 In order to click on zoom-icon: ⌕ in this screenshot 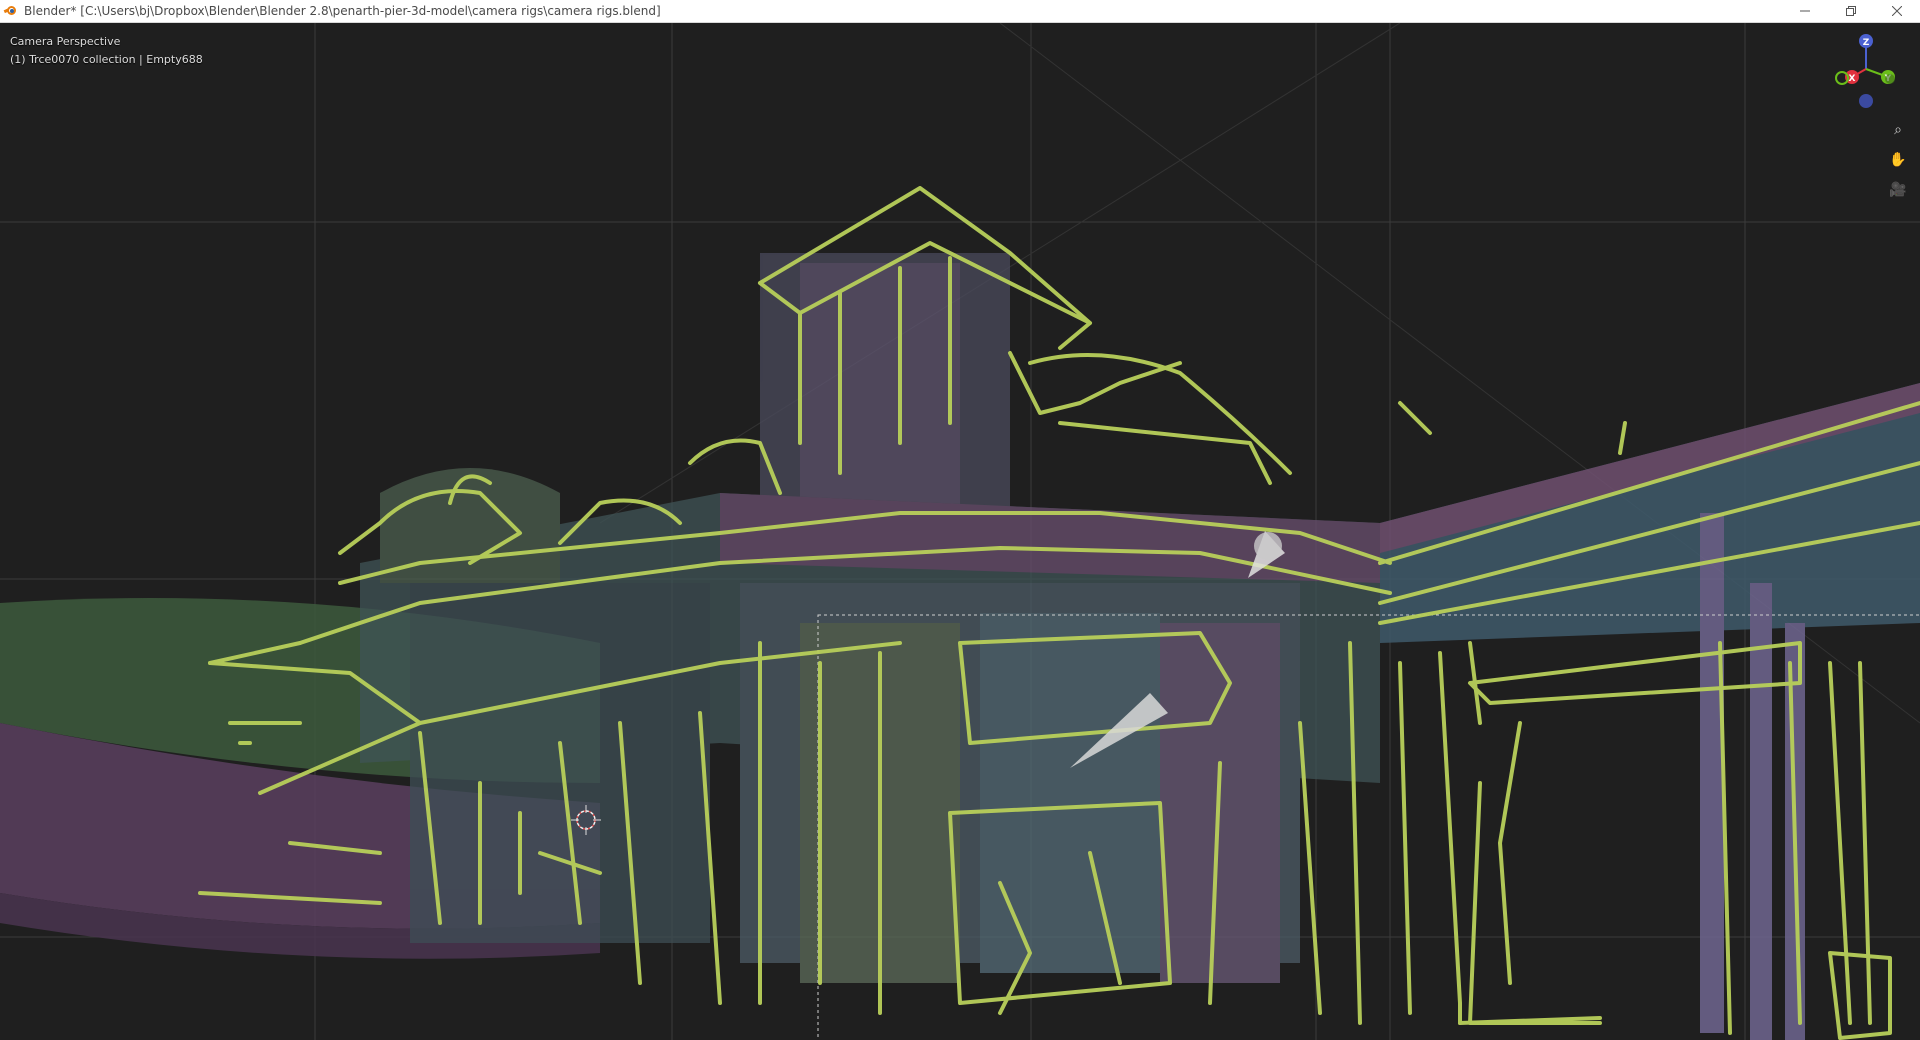, I will do `click(1898, 130)`.